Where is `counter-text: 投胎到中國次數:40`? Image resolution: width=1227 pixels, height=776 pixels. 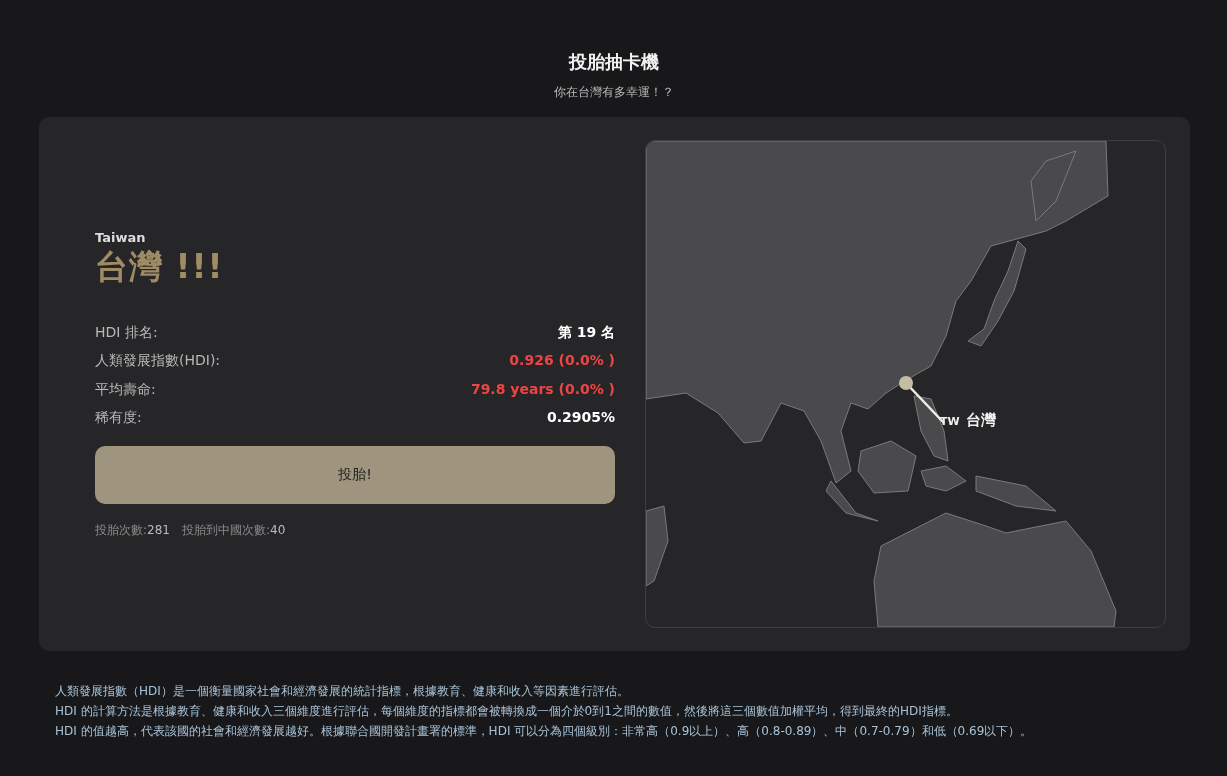 counter-text: 投胎到中國次數:40 is located at coordinates (233, 530).